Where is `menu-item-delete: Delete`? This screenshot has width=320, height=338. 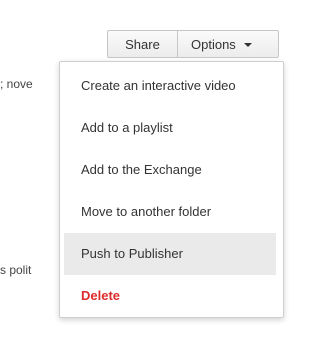 menu-item-delete: Delete is located at coordinates (170, 296).